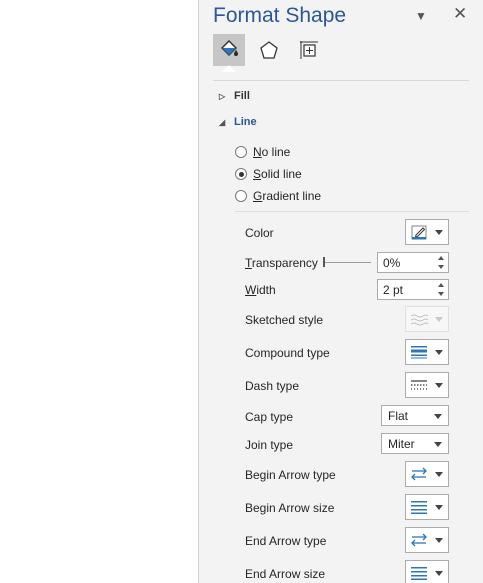 The width and height of the screenshot is (483, 583). What do you see at coordinates (272, 386) in the screenshot?
I see `dash-type-label: Dash type` at bounding box center [272, 386].